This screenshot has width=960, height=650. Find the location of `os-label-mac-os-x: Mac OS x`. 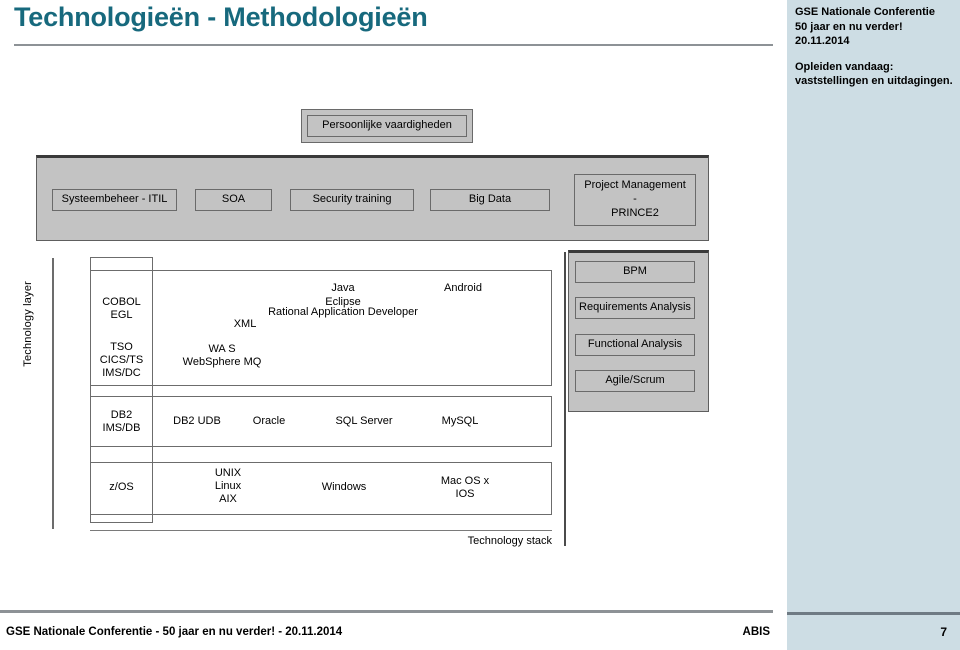

os-label-mac-os-x: Mac OS x is located at coordinates (465, 481).